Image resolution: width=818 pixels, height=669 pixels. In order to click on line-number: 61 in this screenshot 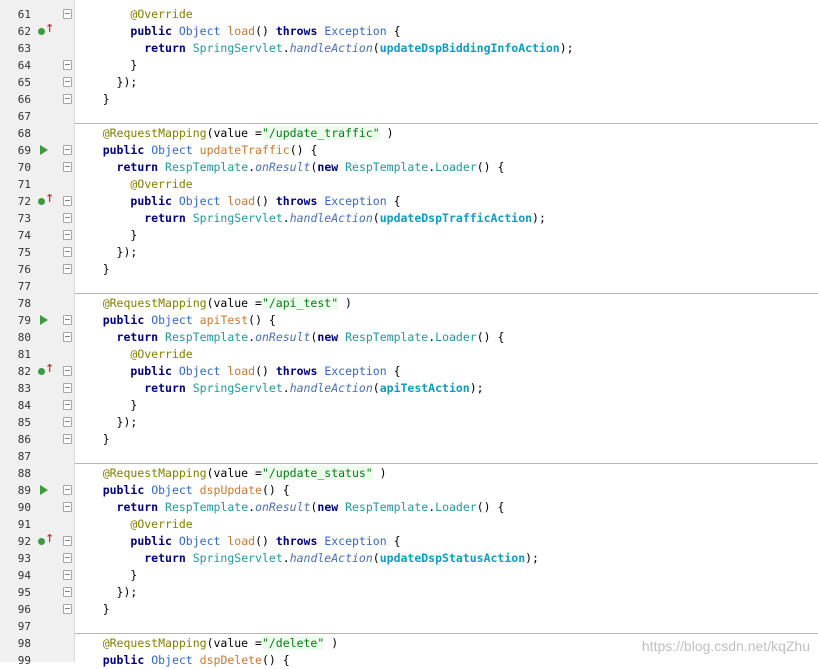, I will do `click(15, 14)`.